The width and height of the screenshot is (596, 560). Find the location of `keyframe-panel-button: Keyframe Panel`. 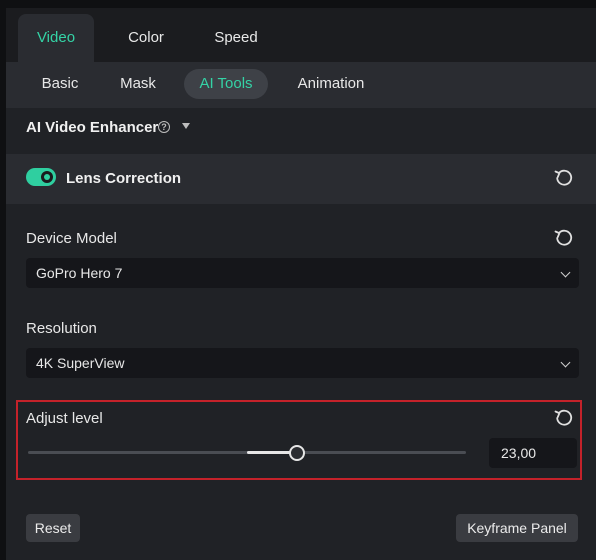

keyframe-panel-button: Keyframe Panel is located at coordinates (517, 528).